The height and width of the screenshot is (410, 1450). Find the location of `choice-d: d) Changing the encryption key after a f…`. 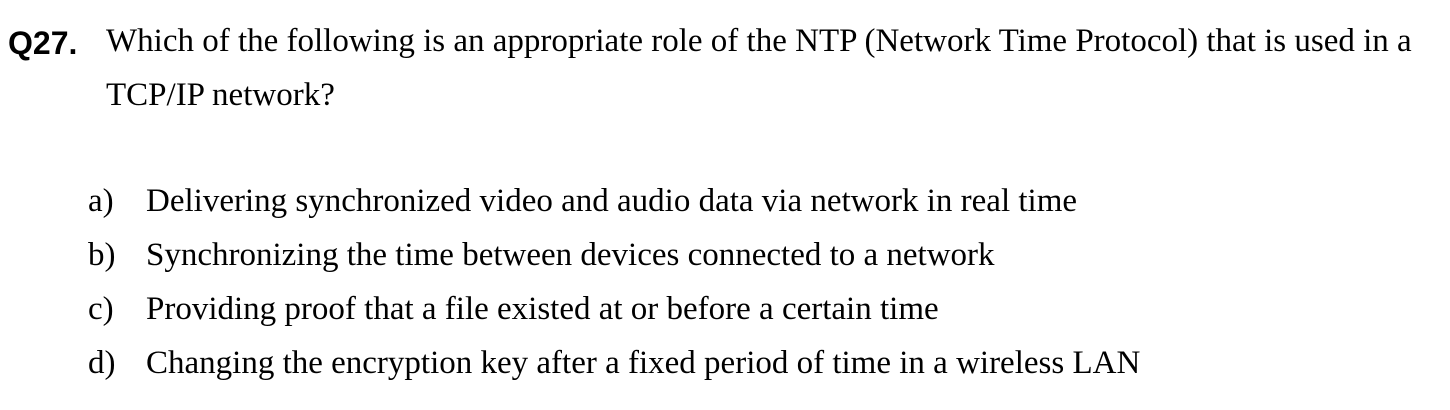

choice-d: d) Changing the encryption key after a f… is located at coordinates (758, 363).